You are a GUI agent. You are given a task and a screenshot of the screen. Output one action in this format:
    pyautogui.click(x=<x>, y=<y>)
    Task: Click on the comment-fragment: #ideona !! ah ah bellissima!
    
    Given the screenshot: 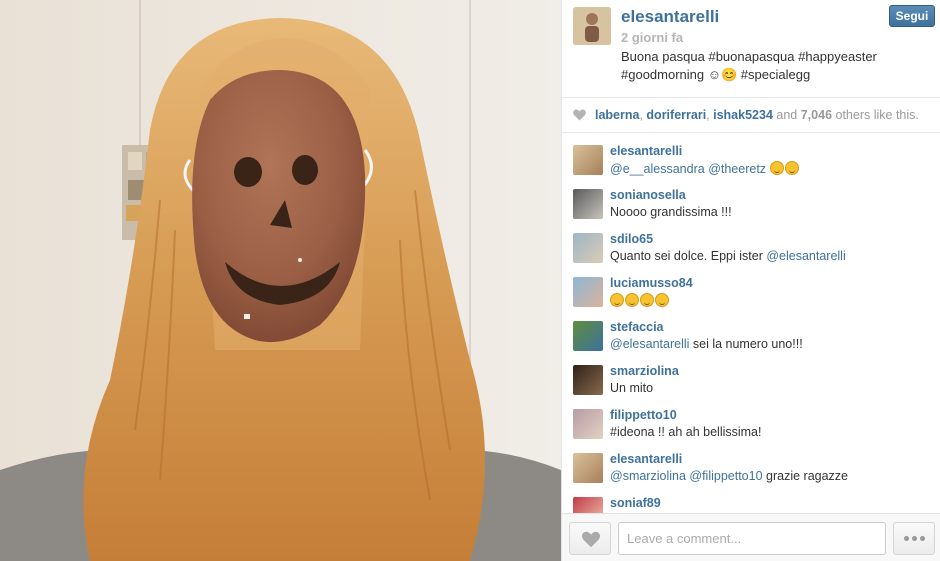 What is the action you would take?
    pyautogui.click(x=686, y=432)
    